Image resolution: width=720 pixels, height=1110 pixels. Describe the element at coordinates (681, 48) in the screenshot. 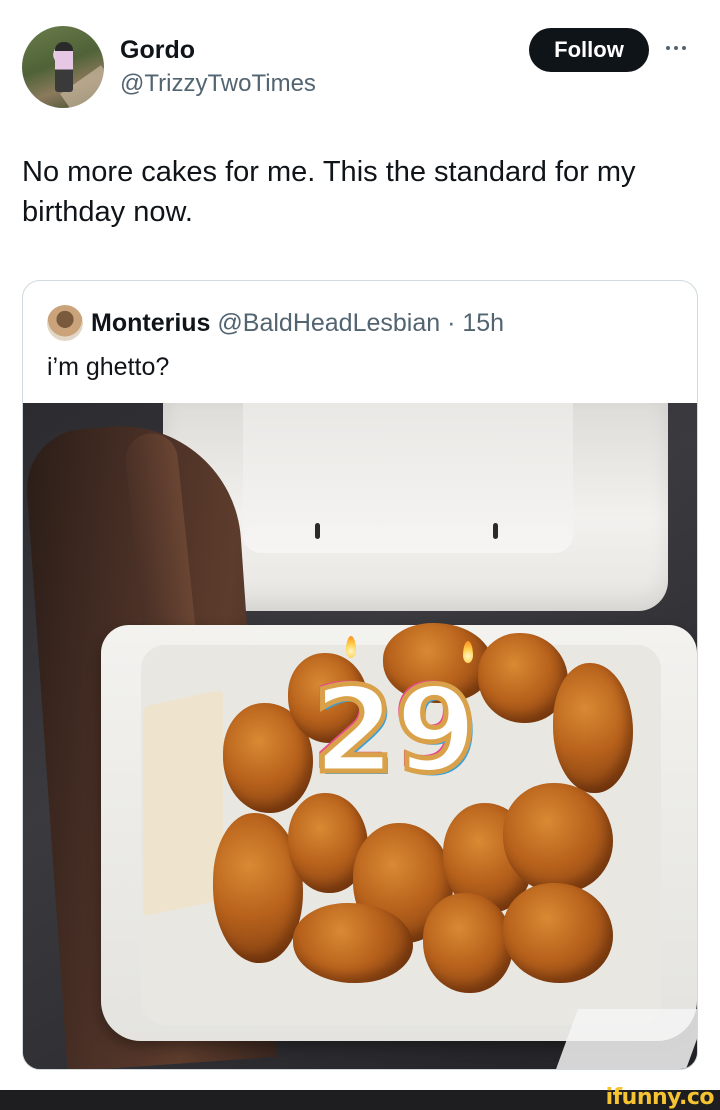

I see `more-options-icon` at that location.